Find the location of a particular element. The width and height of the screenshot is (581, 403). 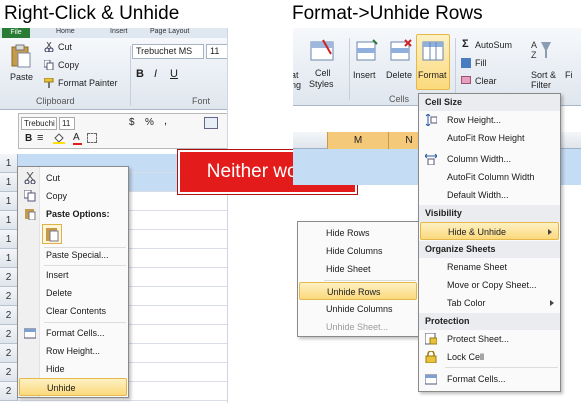

insert-label: Insert is located at coordinates (364, 75).